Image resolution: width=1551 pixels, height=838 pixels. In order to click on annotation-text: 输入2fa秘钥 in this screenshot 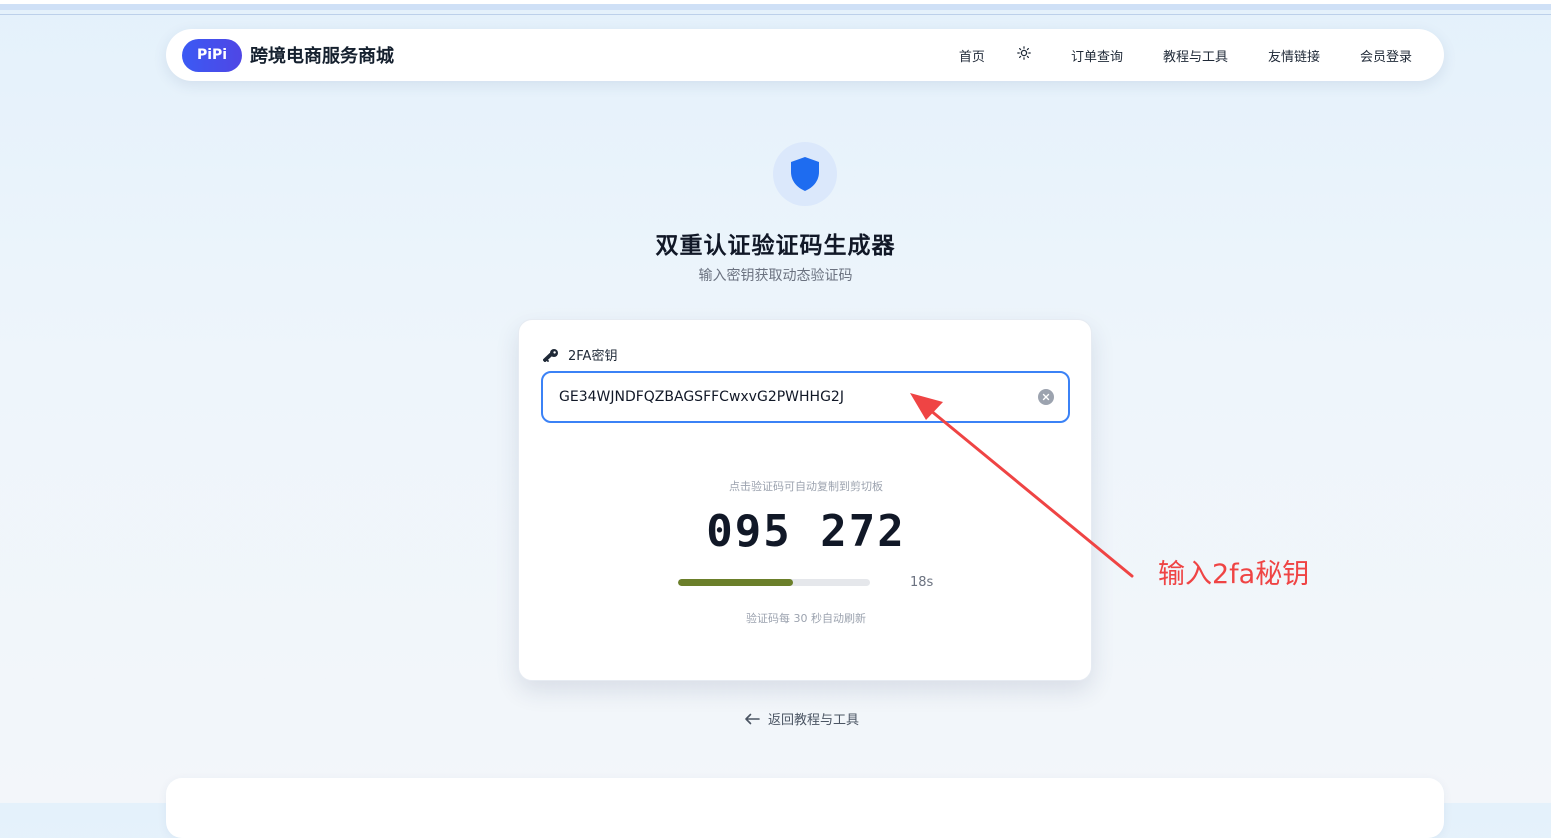, I will do `click(1234, 574)`.